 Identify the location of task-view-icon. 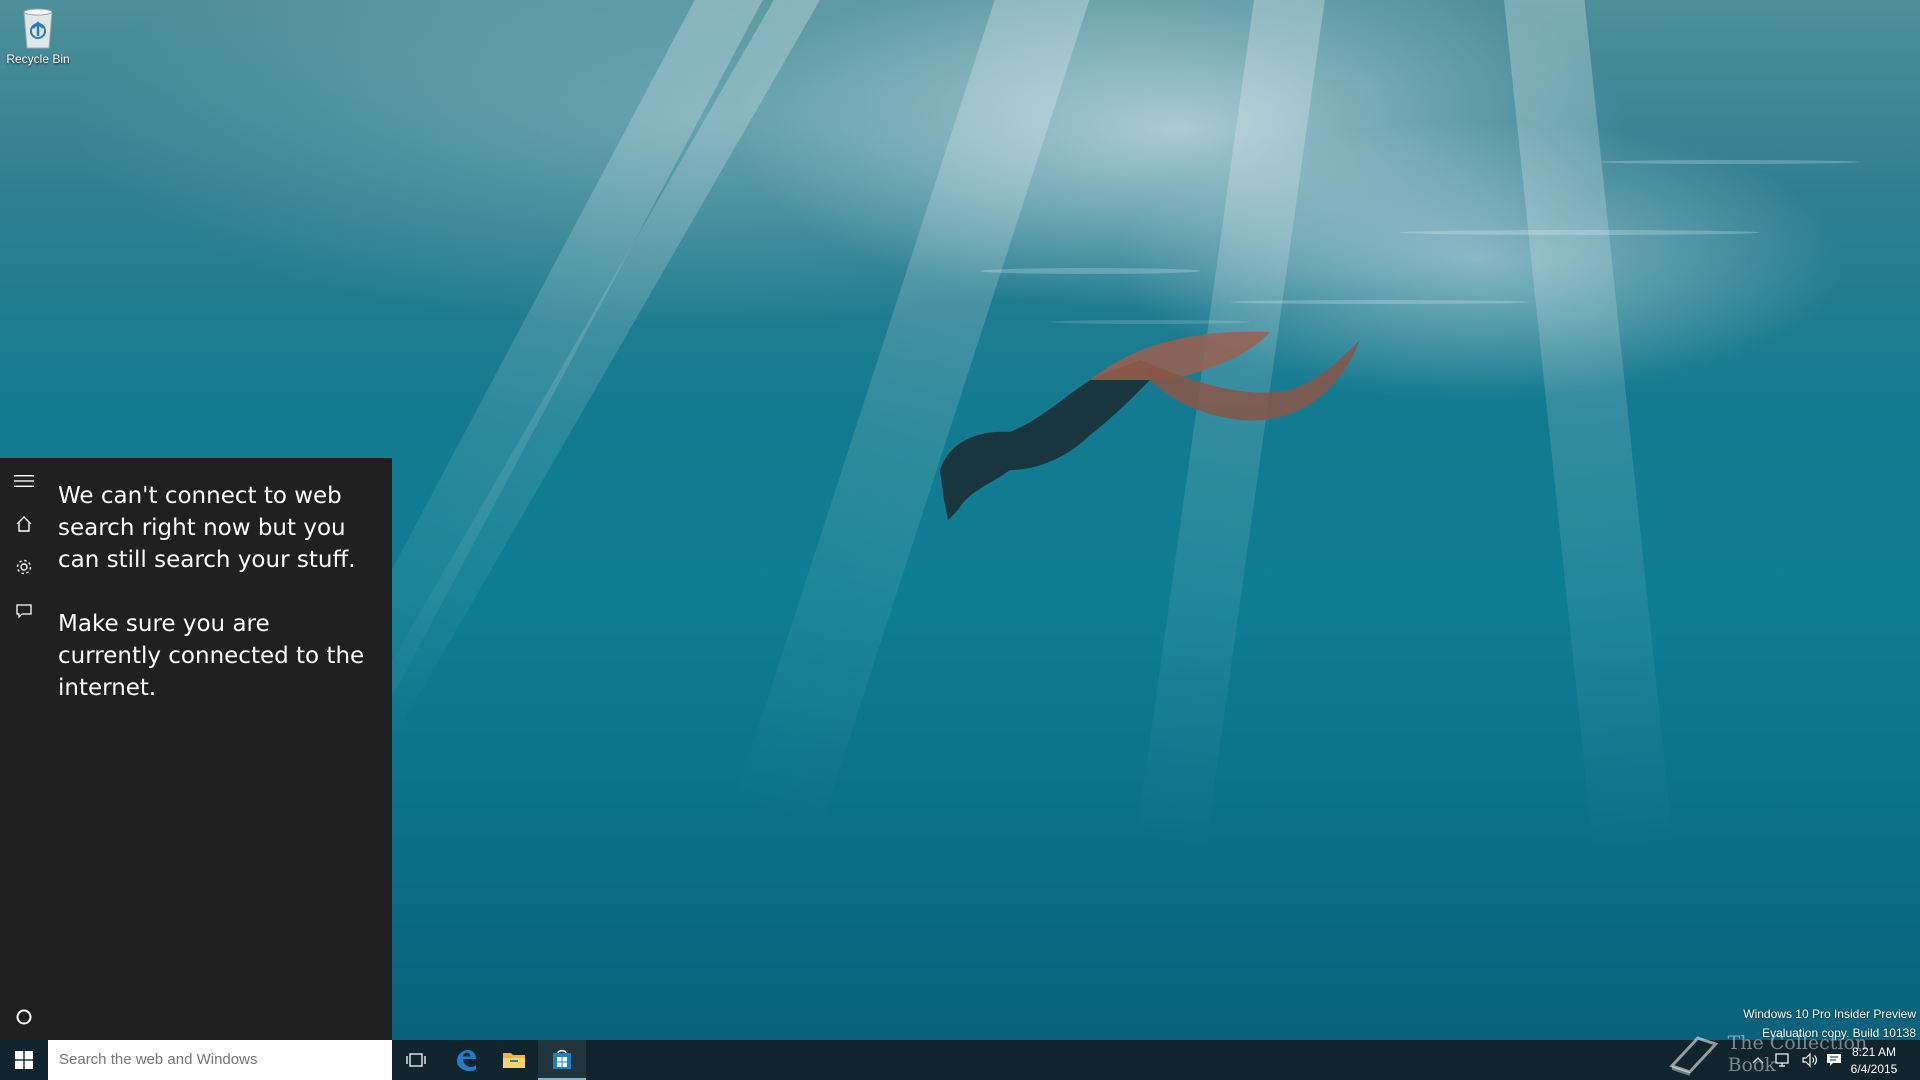
(416, 1060).